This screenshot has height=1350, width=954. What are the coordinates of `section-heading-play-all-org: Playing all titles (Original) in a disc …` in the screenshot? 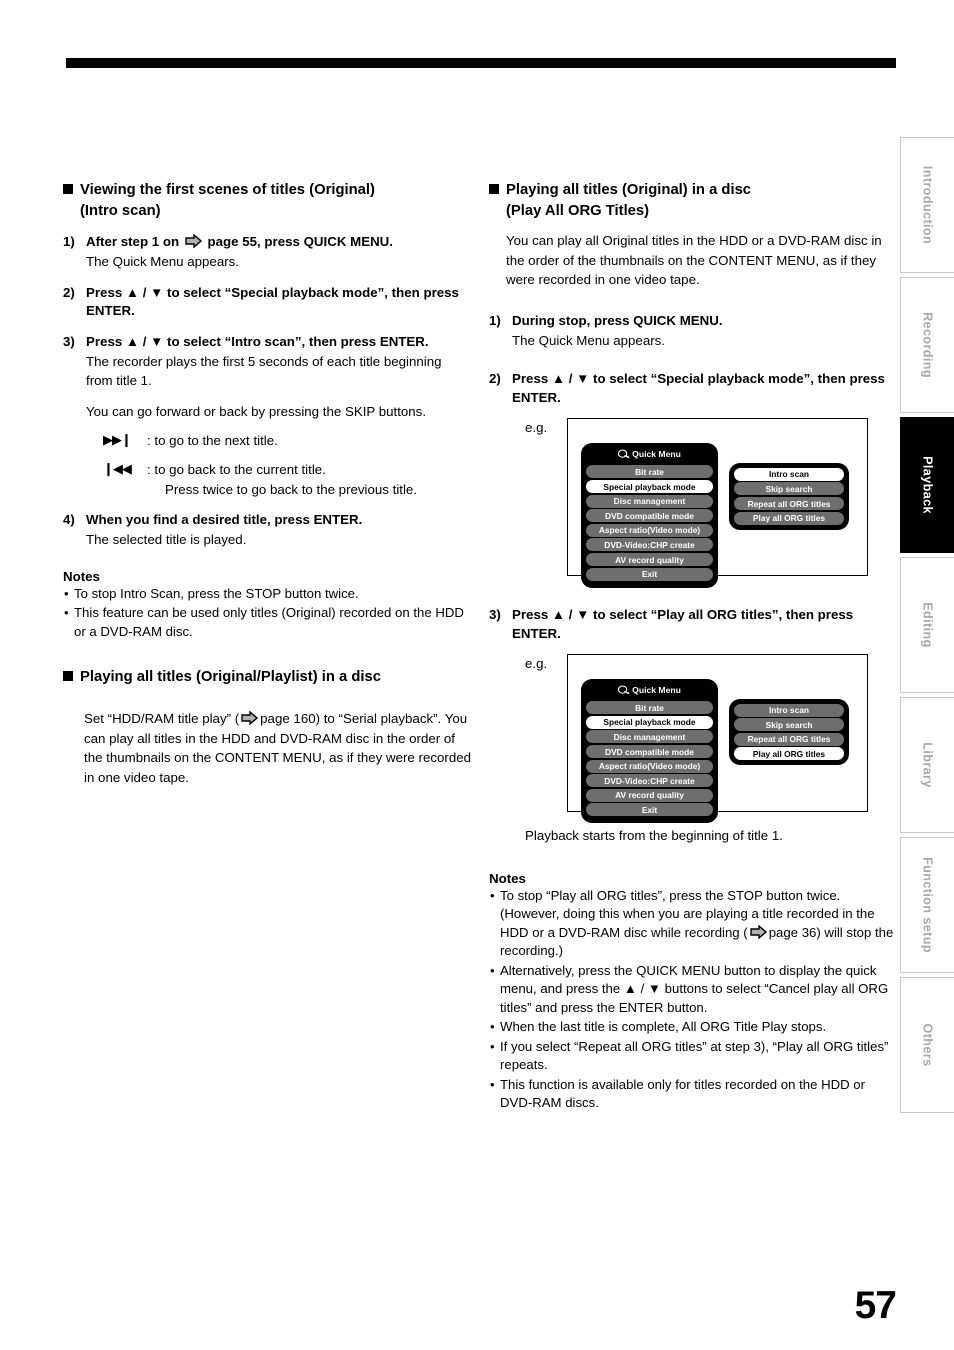 It's located at (694, 200).